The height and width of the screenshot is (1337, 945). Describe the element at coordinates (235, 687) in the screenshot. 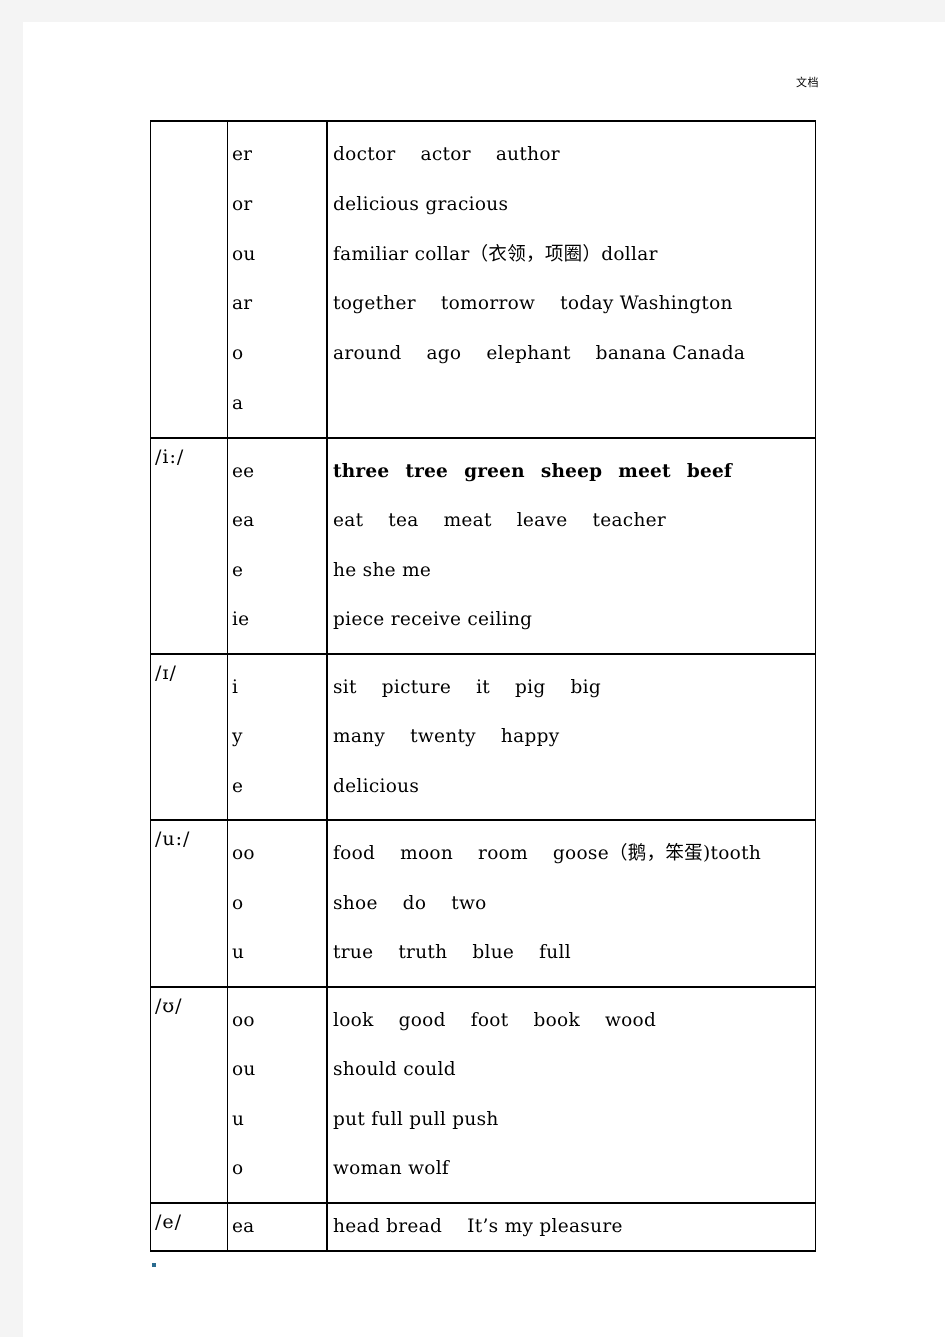

I see `spelling-item: i` at that location.